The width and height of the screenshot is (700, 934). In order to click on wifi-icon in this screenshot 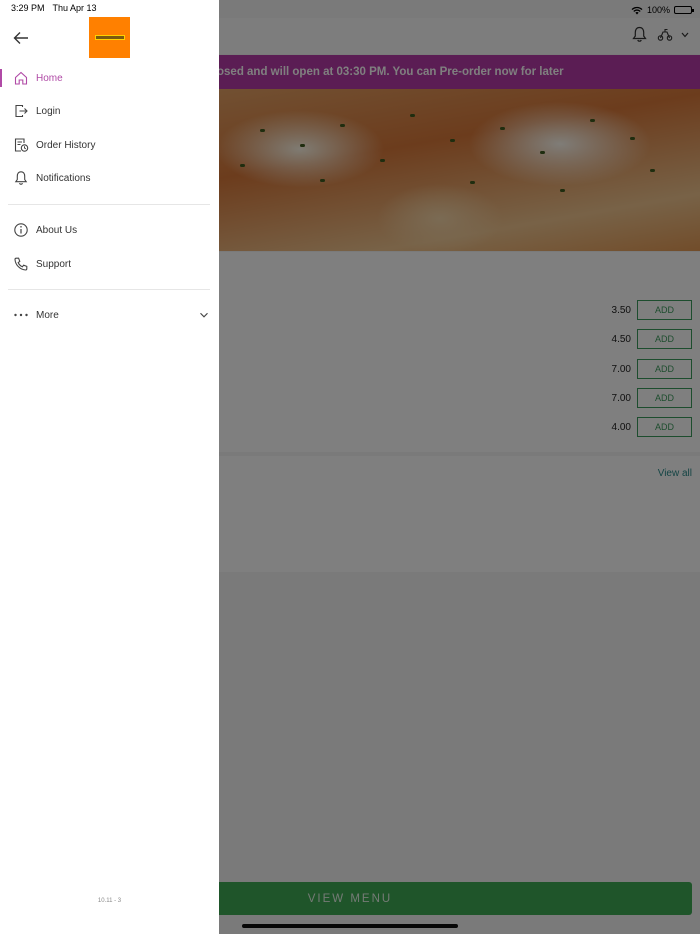, I will do `click(637, 10)`.